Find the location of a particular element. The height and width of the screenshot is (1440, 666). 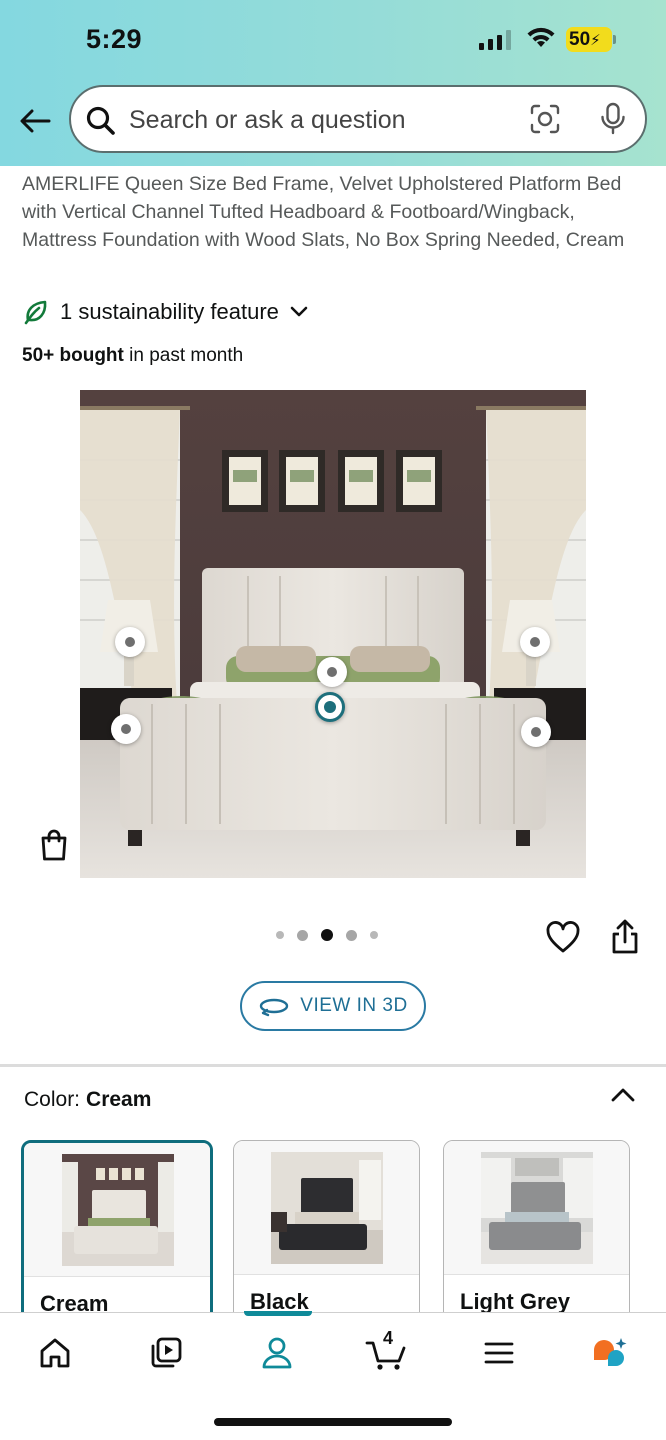

color-label: Color: is located at coordinates (52, 1099).